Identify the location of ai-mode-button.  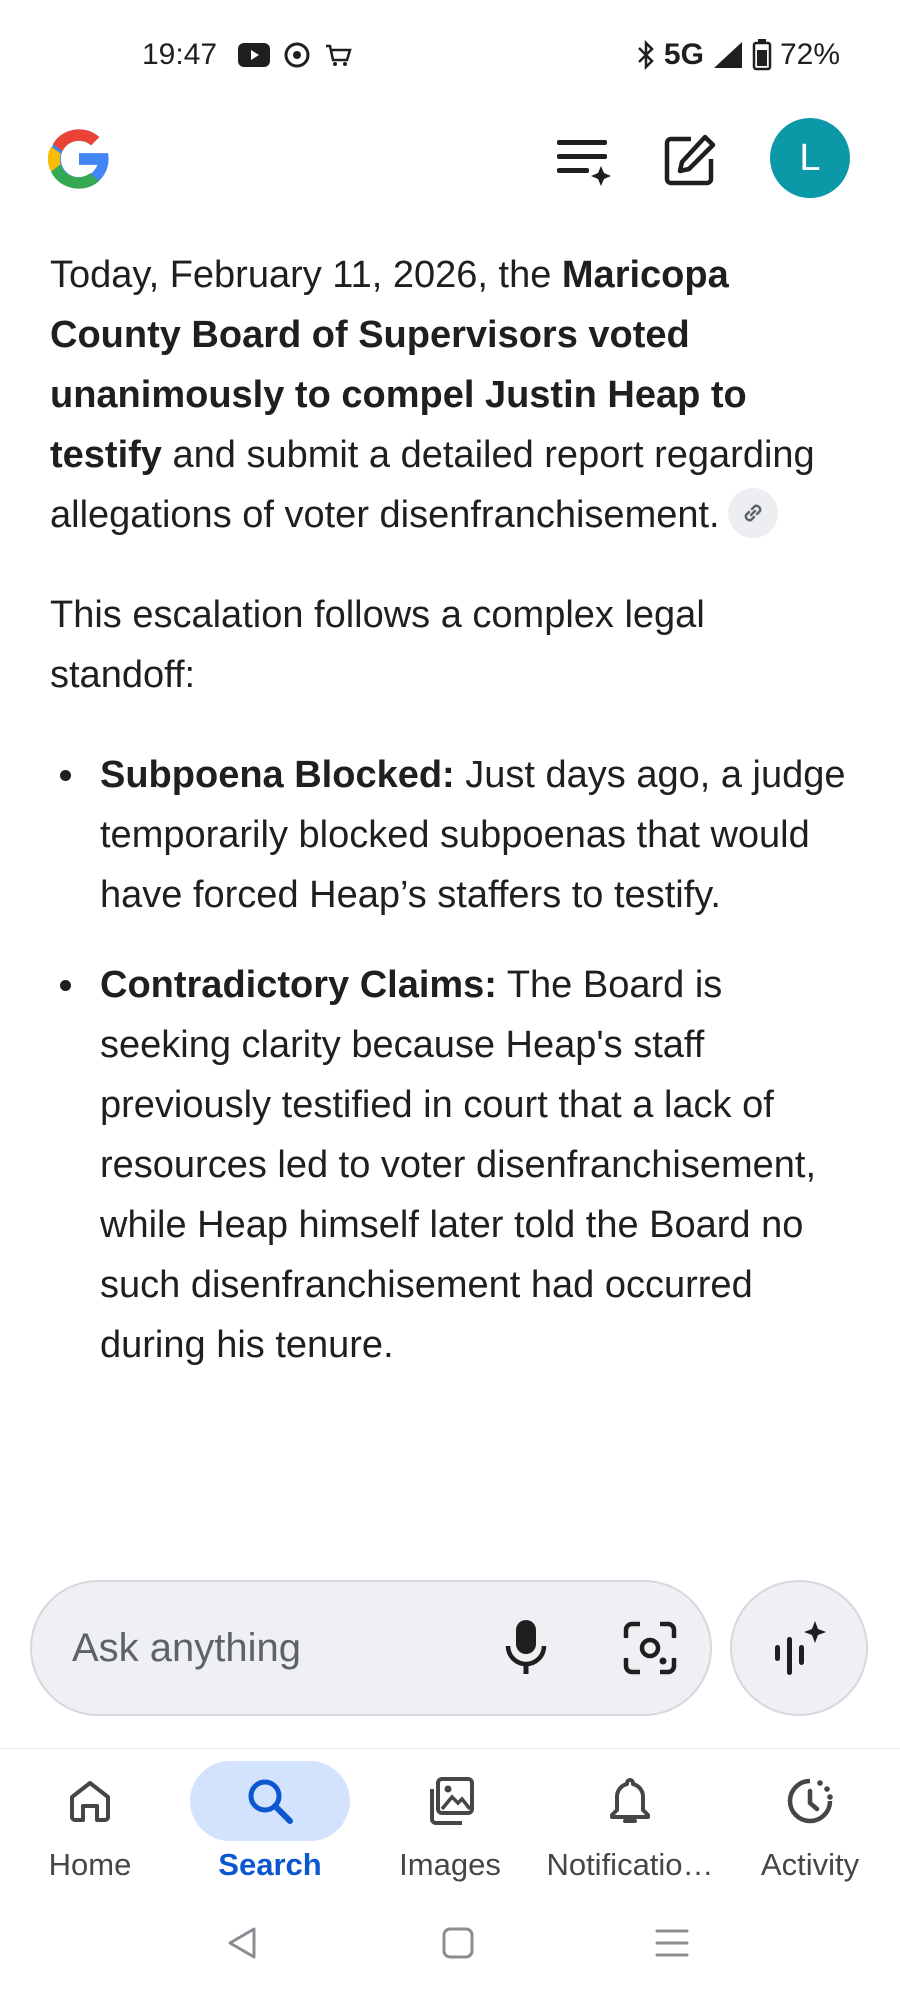
(799, 1648).